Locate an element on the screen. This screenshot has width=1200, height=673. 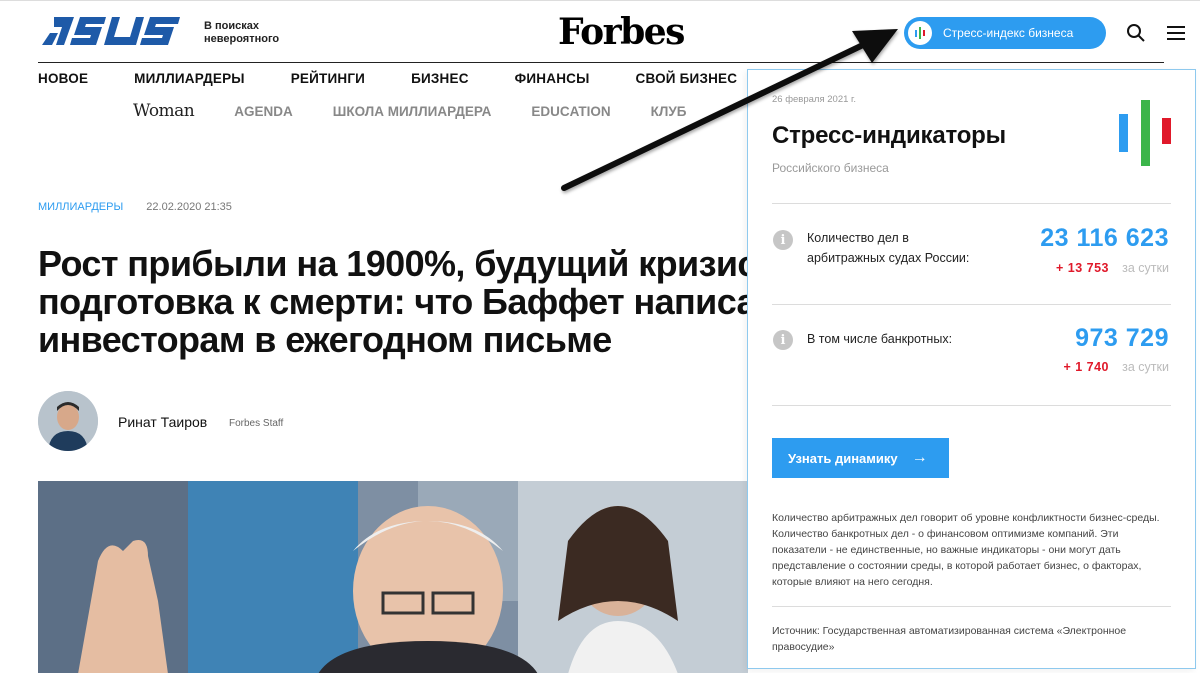
nav-item-billionaires: МИЛЛИАРДЕРЫ is located at coordinates (189, 80).